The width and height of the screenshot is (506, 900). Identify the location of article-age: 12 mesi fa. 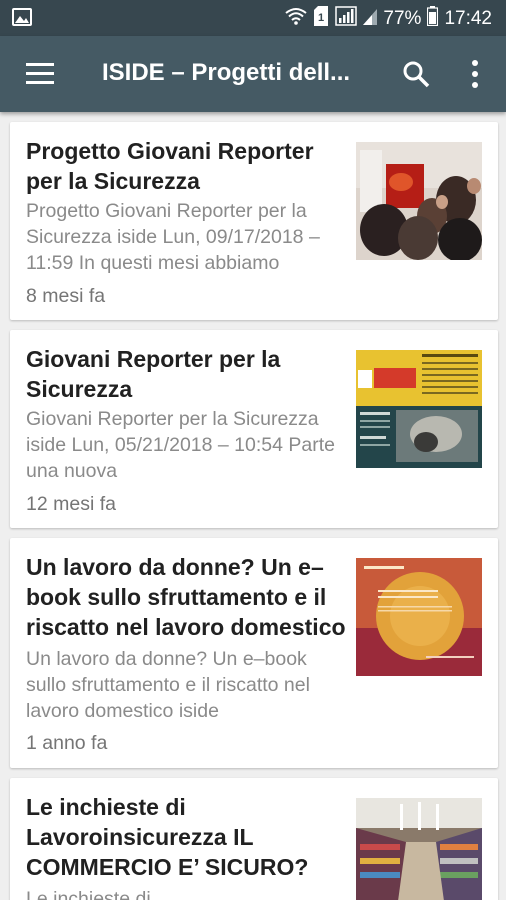
(71, 504).